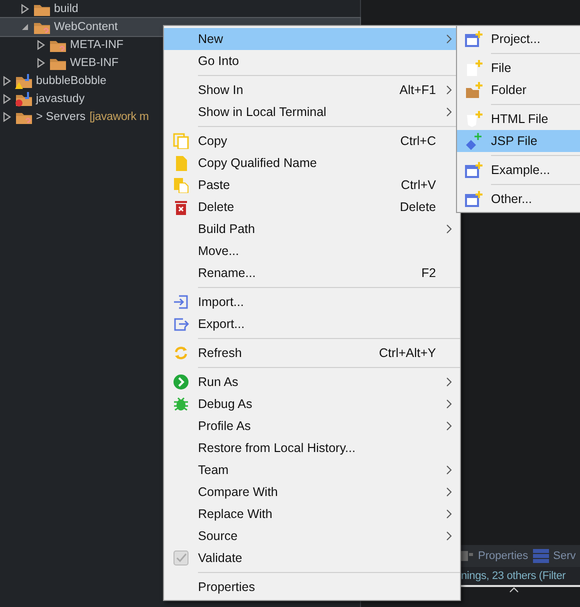 This screenshot has height=607, width=580. Describe the element at coordinates (97, 45) in the screenshot. I see `tree-label: META-INF` at that location.